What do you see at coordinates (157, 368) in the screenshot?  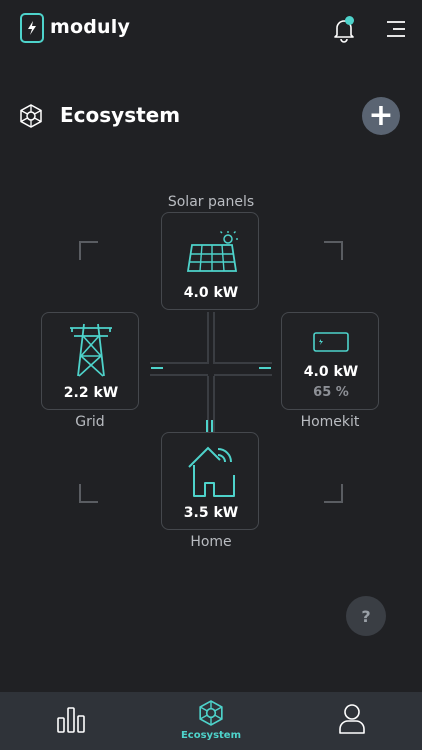 I see `flow-indicator-grid` at bounding box center [157, 368].